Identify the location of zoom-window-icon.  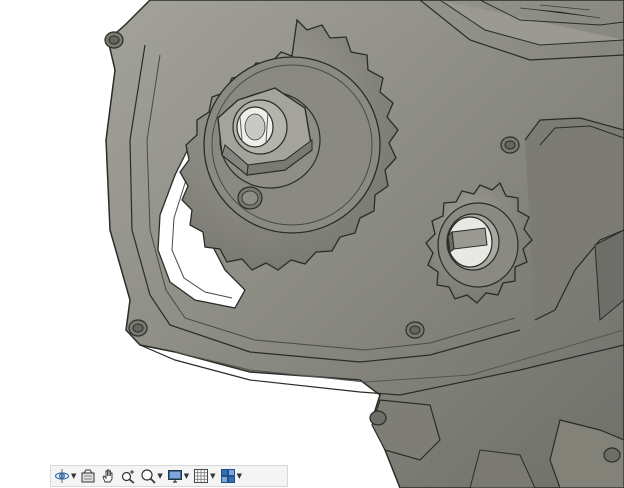
(148, 476).